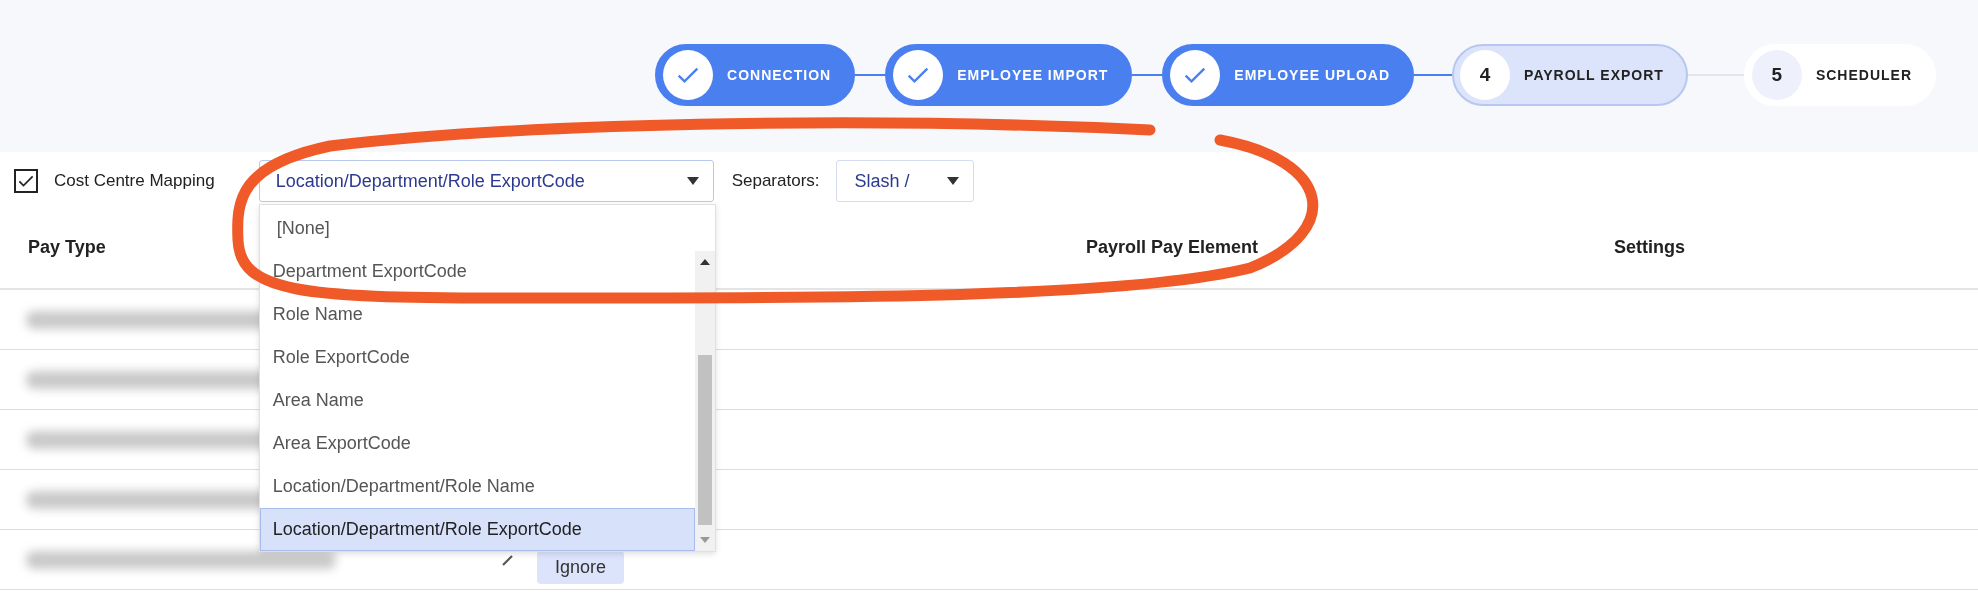 The height and width of the screenshot is (601, 1978). I want to click on dropdown-option: Role Name, so click(477, 314).